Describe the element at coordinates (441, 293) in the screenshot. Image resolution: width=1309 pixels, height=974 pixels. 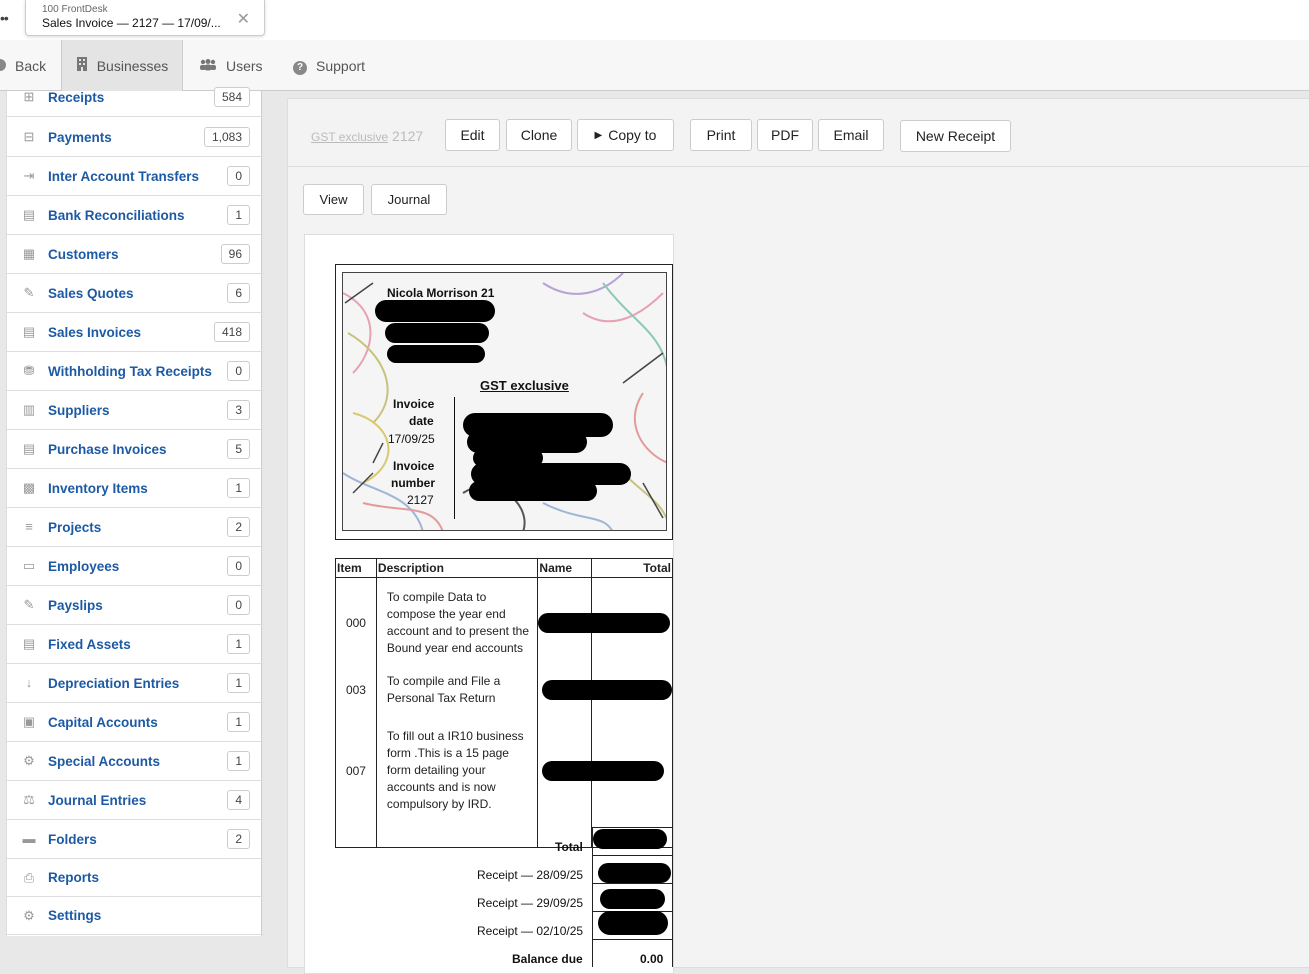
I see `customer-name: Nicola Morrison 21` at that location.